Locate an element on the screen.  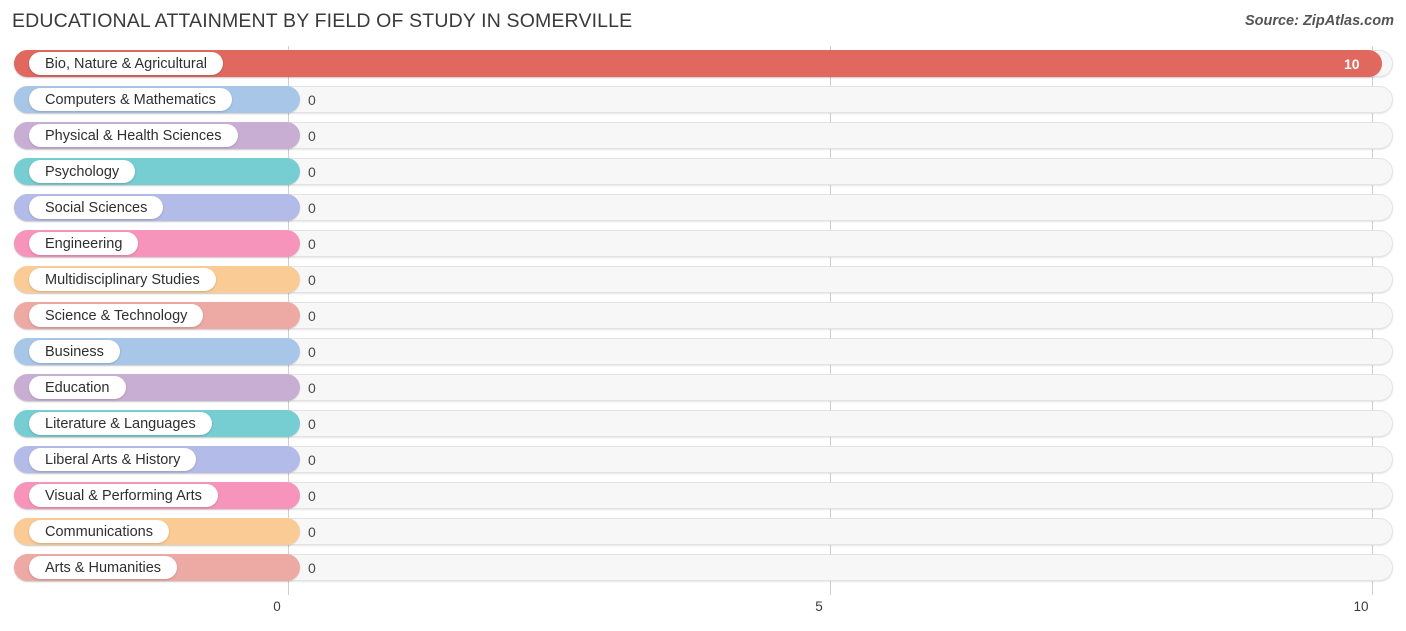
x-axis: 0 5 10 is located at coordinates (703, 613).